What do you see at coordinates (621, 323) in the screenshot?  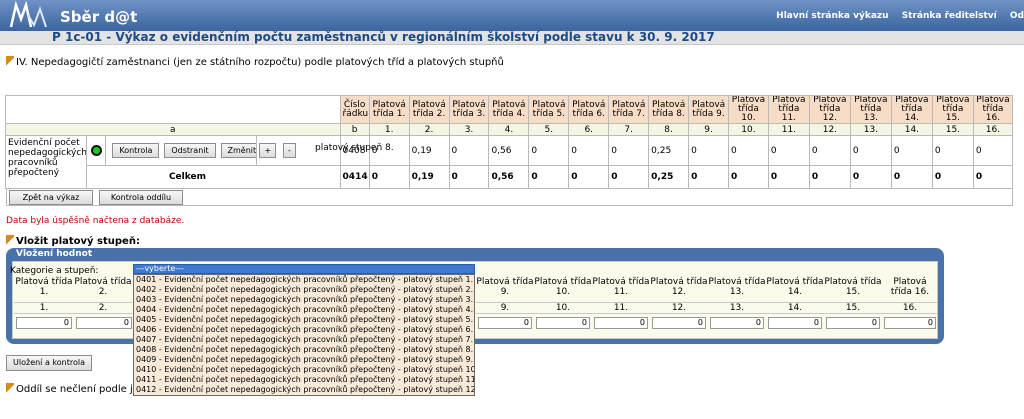 I see `value-input-class-11: 0` at bounding box center [621, 323].